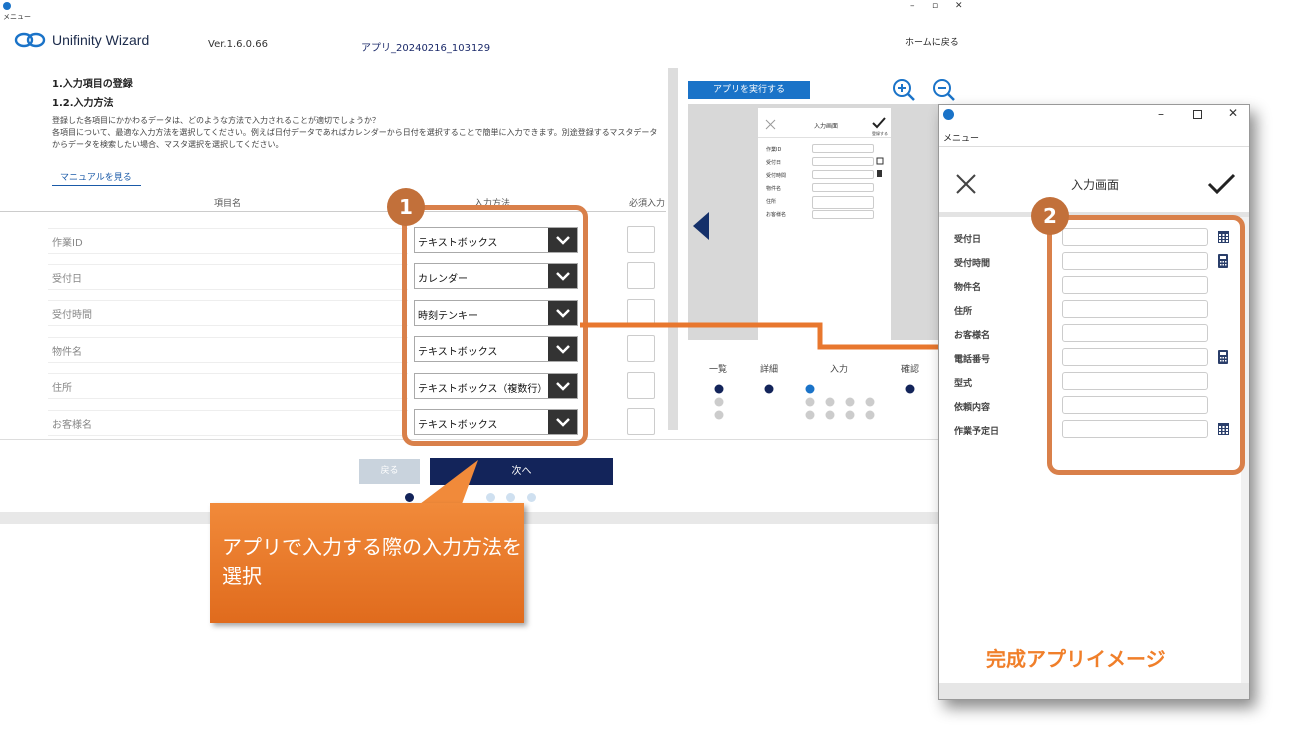  Describe the element at coordinates (67, 352) in the screenshot. I see `row-name: 物件名` at that location.